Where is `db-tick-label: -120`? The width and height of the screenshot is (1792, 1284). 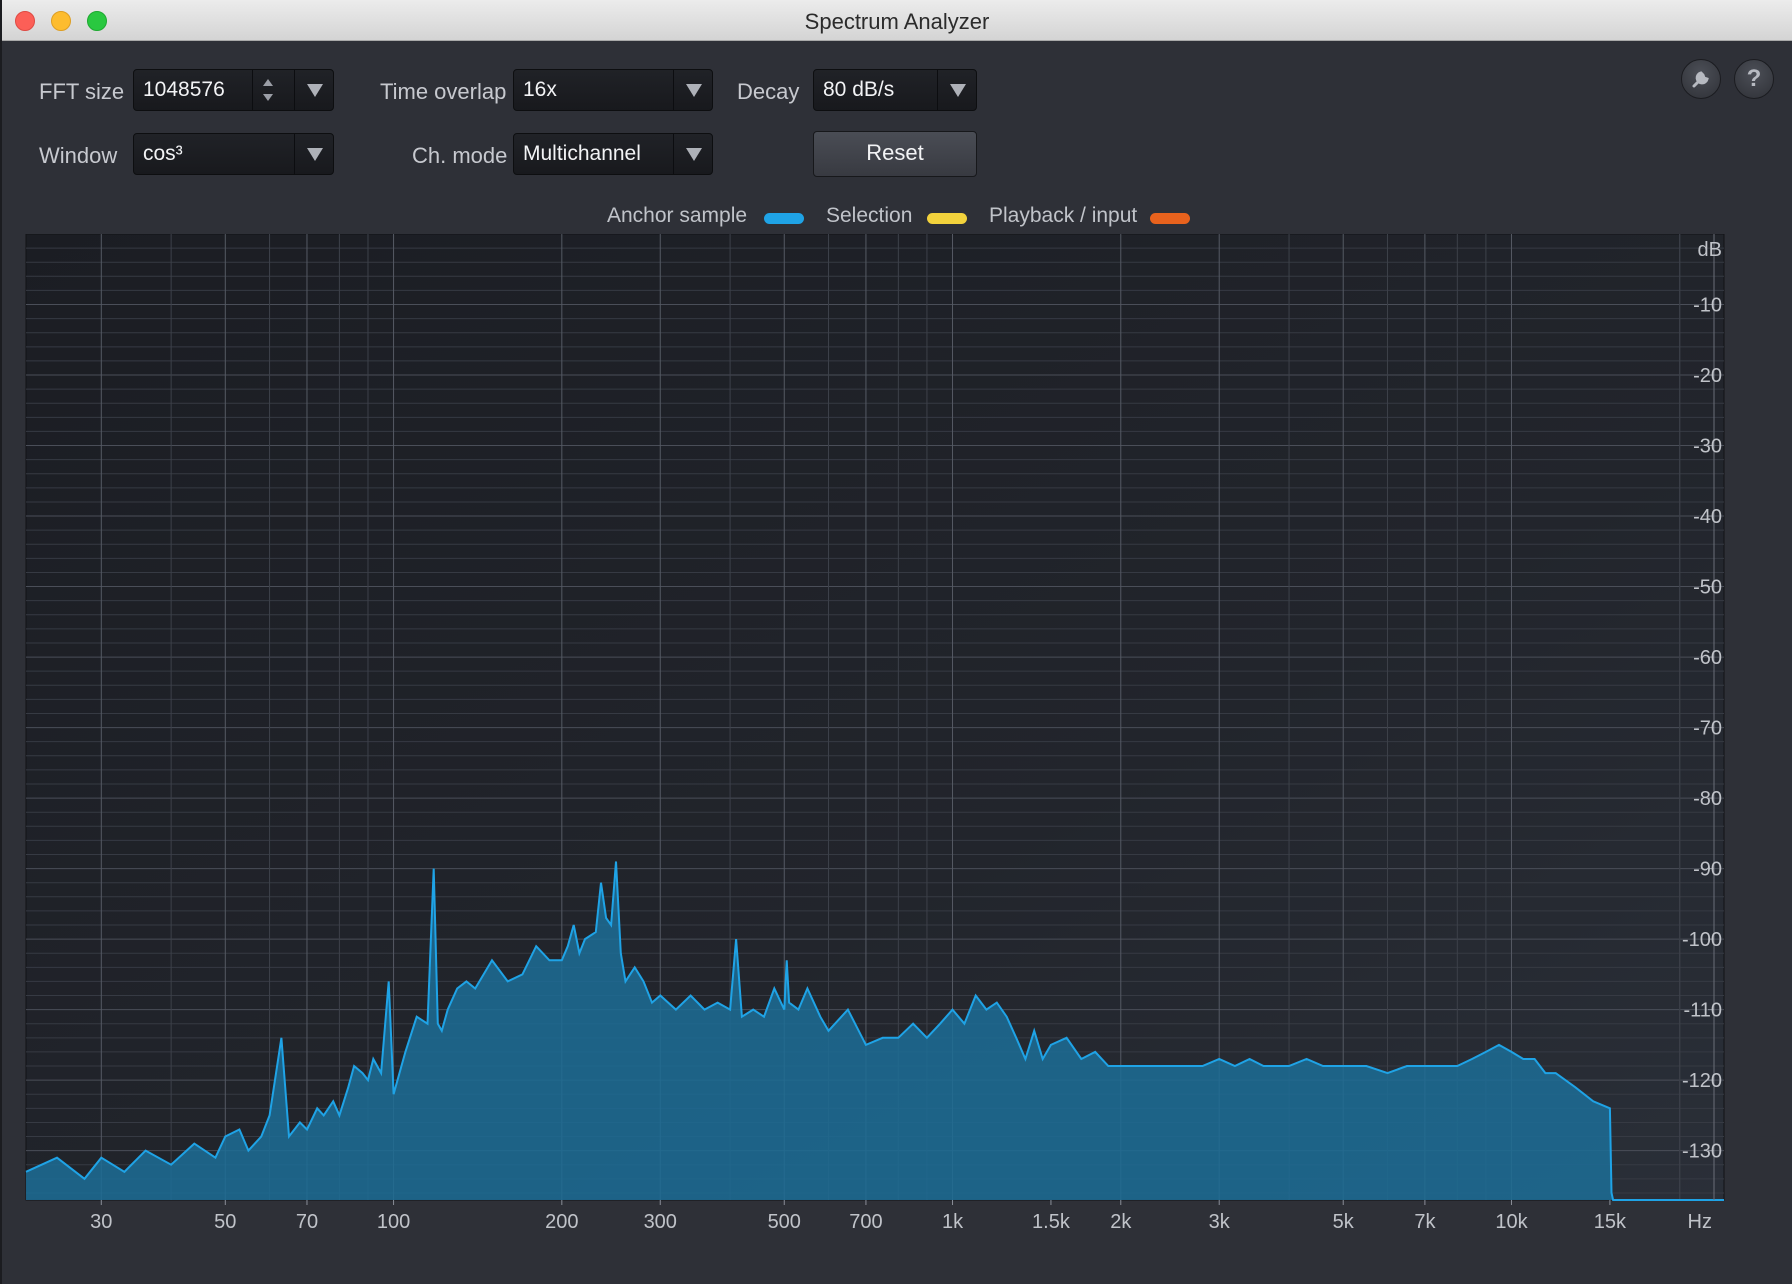 db-tick-label: -120 is located at coordinates (1702, 1081).